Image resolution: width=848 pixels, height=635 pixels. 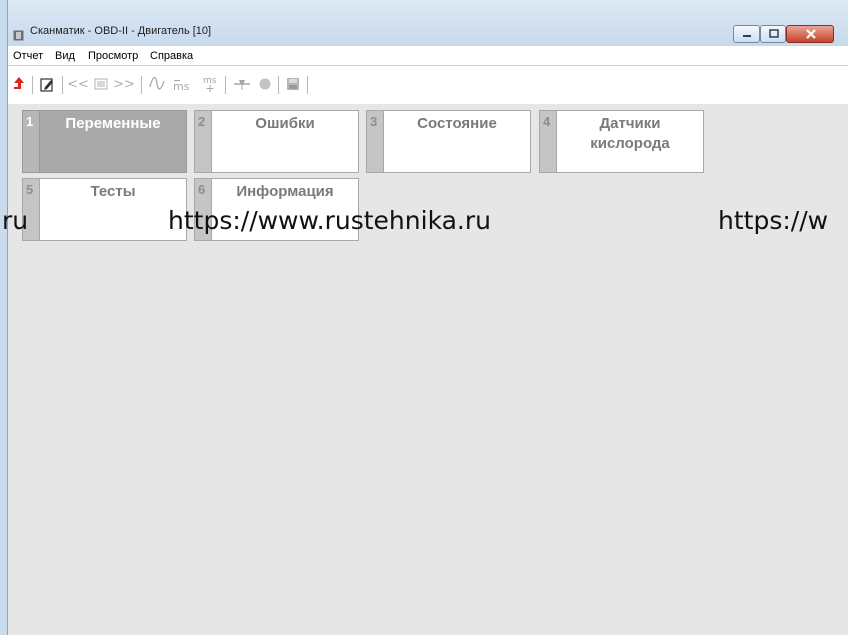 What do you see at coordinates (242, 84) in the screenshot?
I see `marker-icon` at bounding box center [242, 84].